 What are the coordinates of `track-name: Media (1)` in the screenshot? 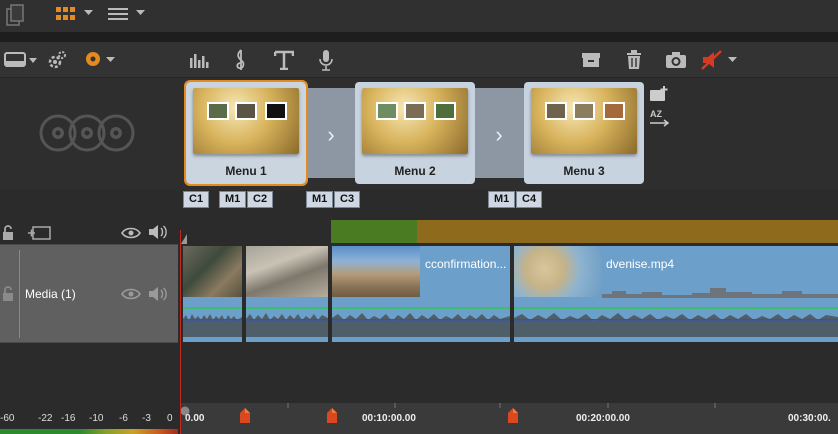 It's located at (50, 294).